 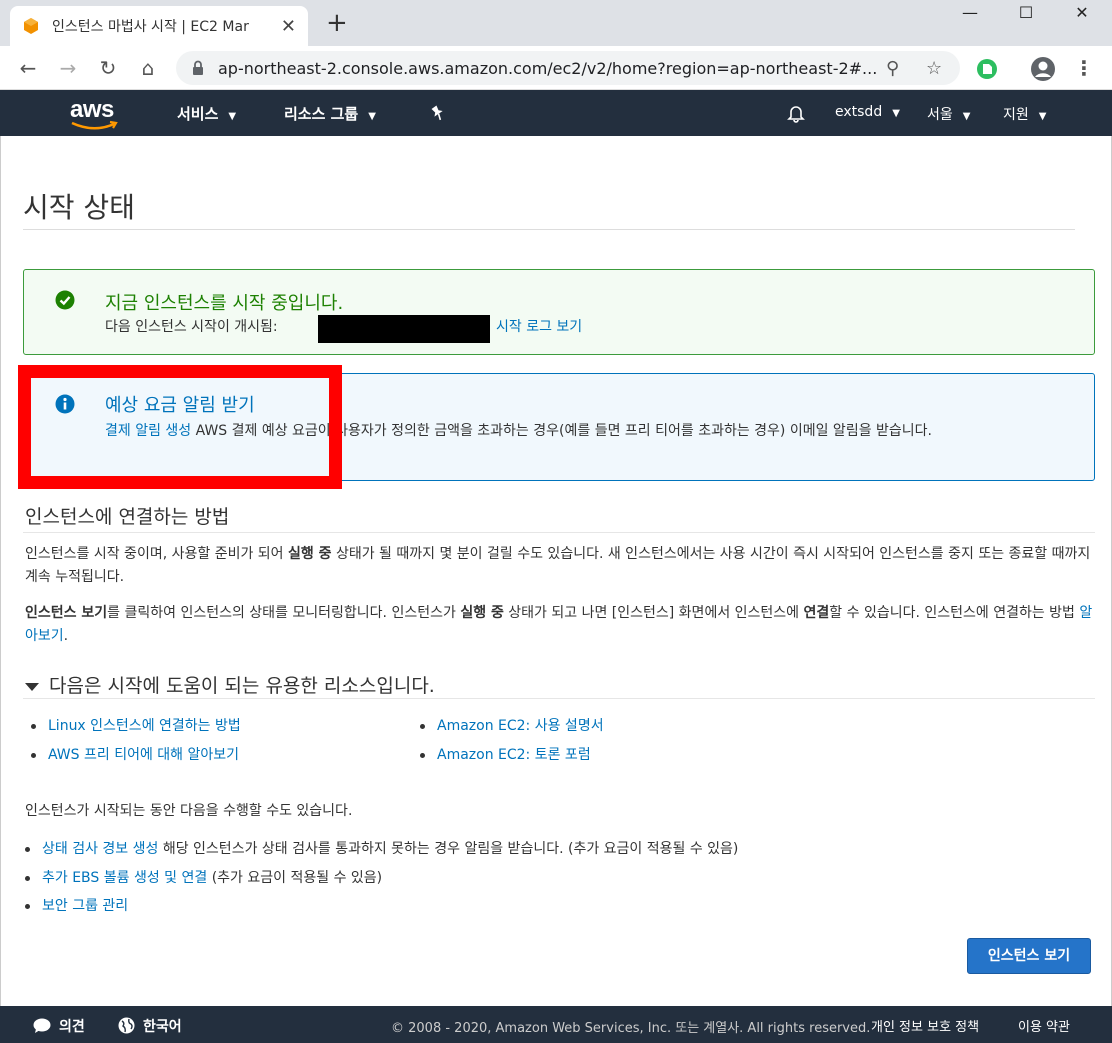 I want to click on terms-link: 이용 약관, so click(x=1044, y=1025).